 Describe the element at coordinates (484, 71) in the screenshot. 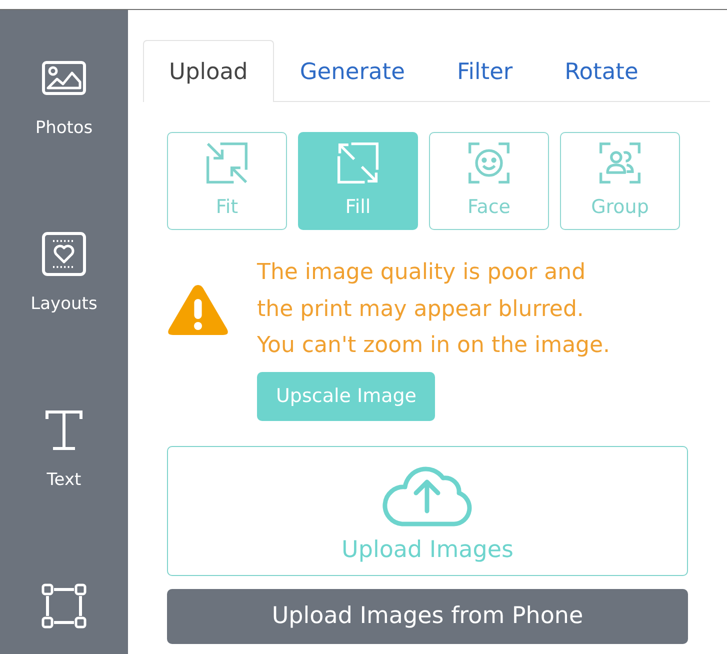

I see `tab: Filter` at that location.